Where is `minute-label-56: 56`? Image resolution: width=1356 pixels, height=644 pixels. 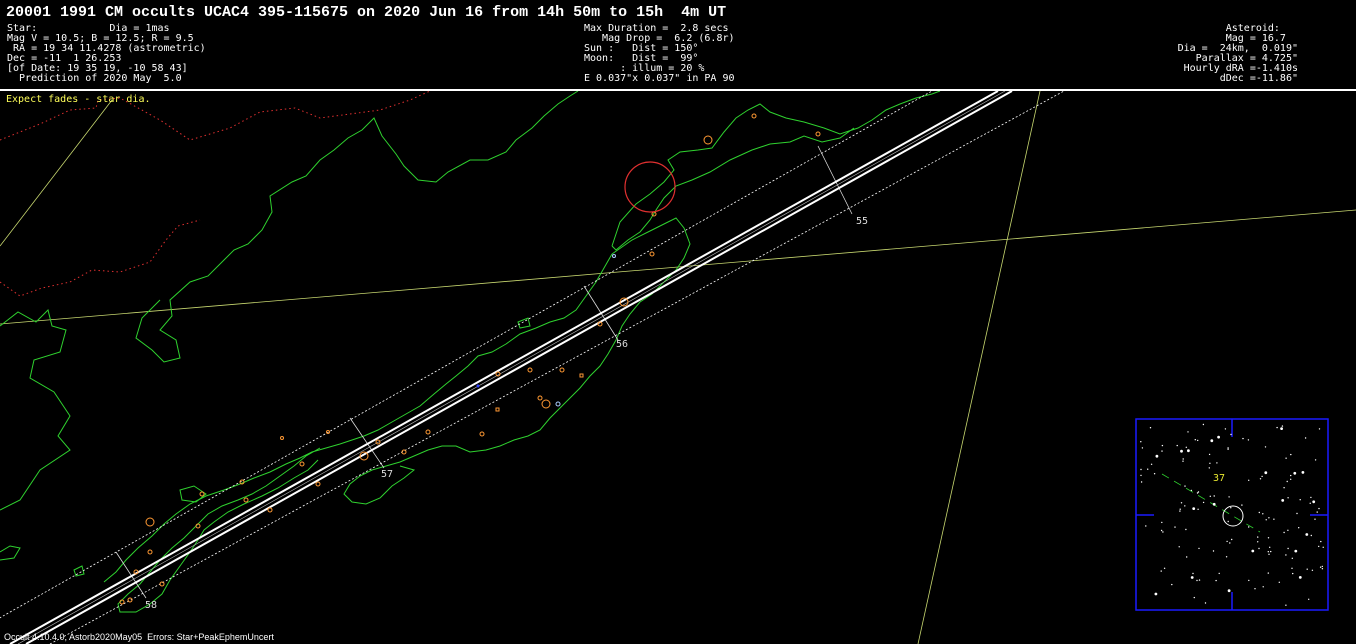
minute-label-56: 56 is located at coordinates (622, 344).